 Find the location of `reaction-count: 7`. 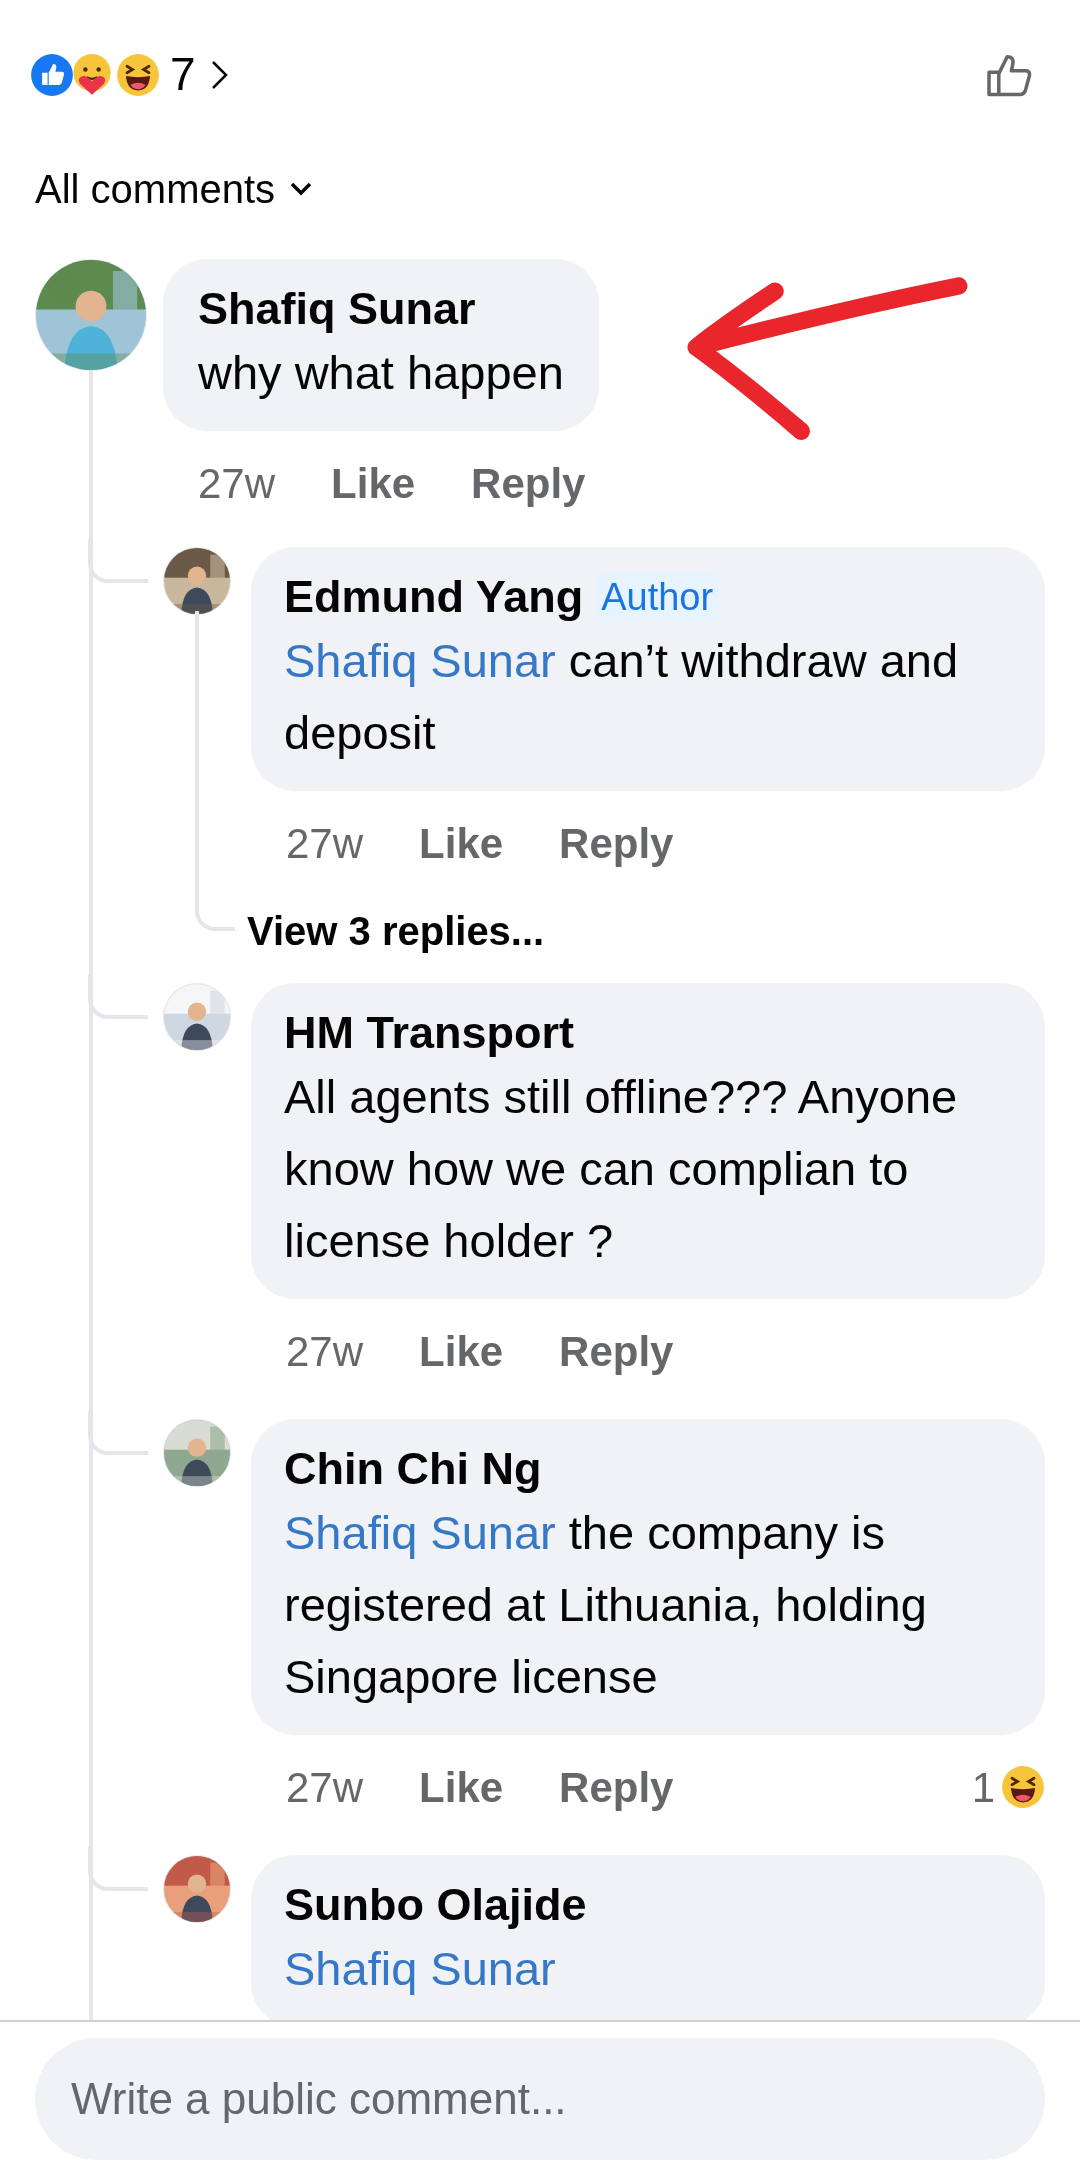

reaction-count: 7 is located at coordinates (183, 74).